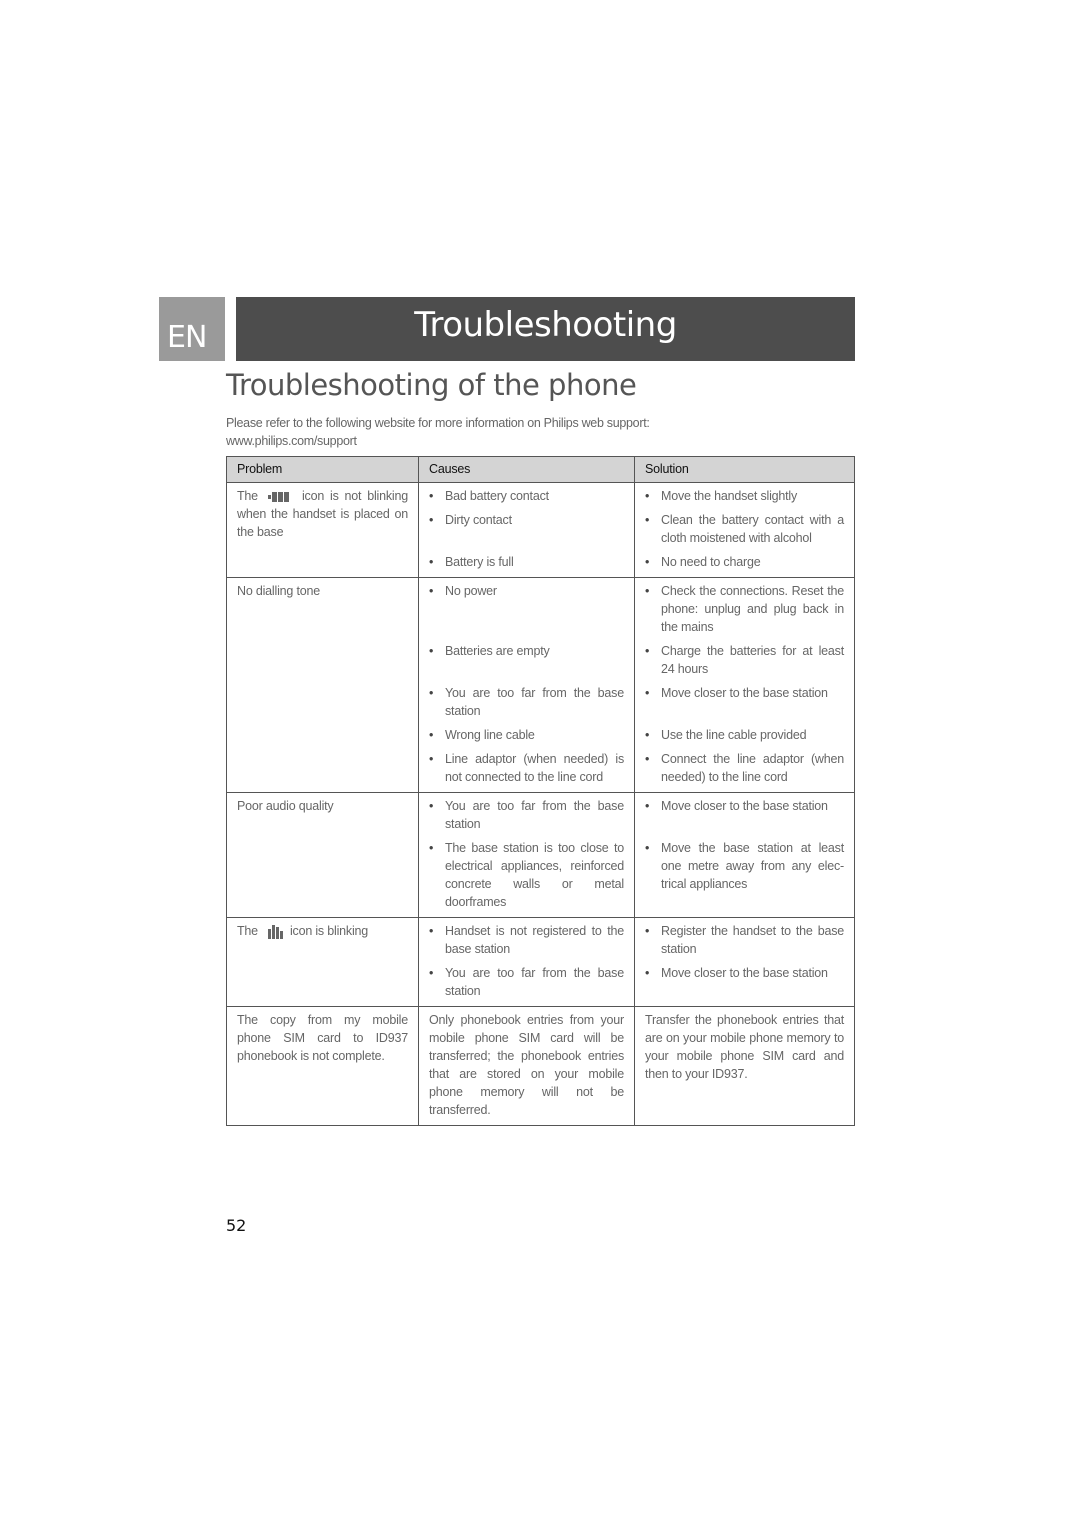  What do you see at coordinates (744, 469) in the screenshot?
I see `column-header-solution: Solution` at bounding box center [744, 469].